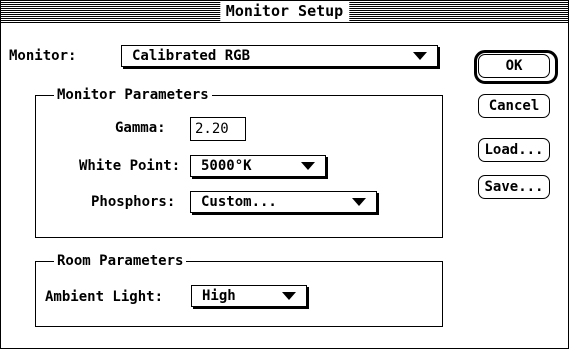  Describe the element at coordinates (191, 56) in the screenshot. I see `monitor-popup-value: Calibrated RGB` at that location.